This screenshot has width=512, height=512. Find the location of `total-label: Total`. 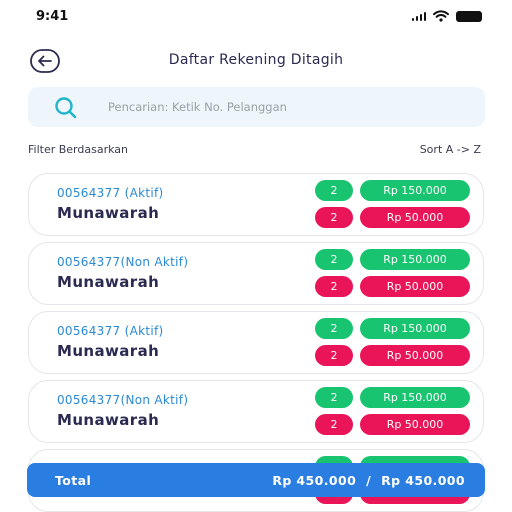

total-label: Total is located at coordinates (73, 480).